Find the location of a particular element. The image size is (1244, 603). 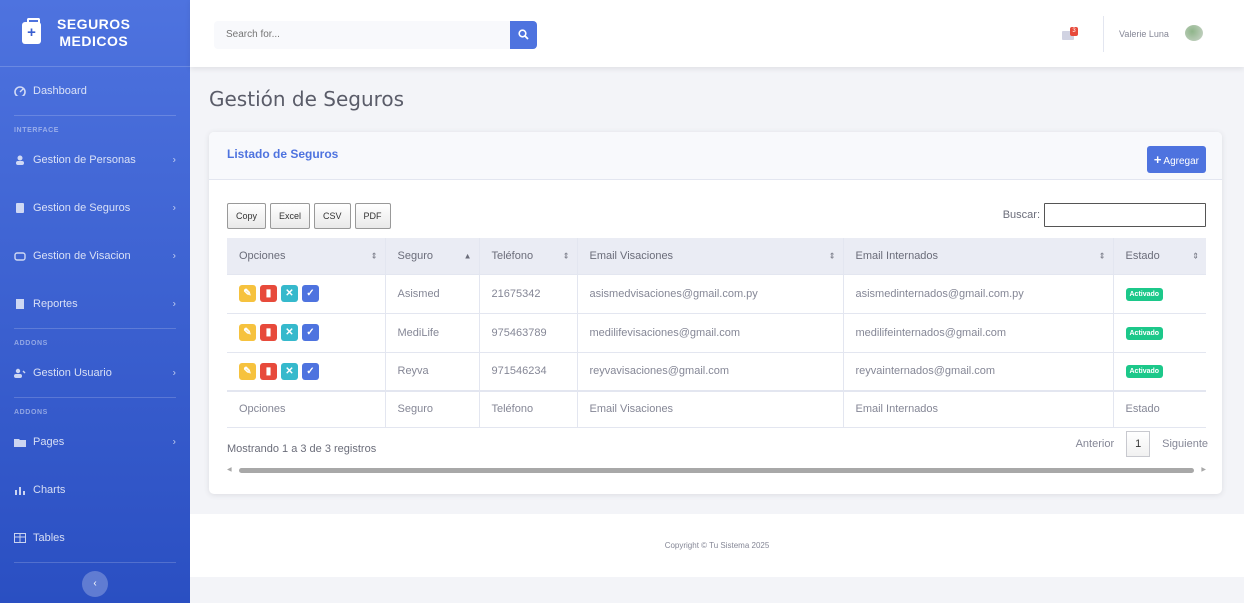

search-icon is located at coordinates (523, 34).